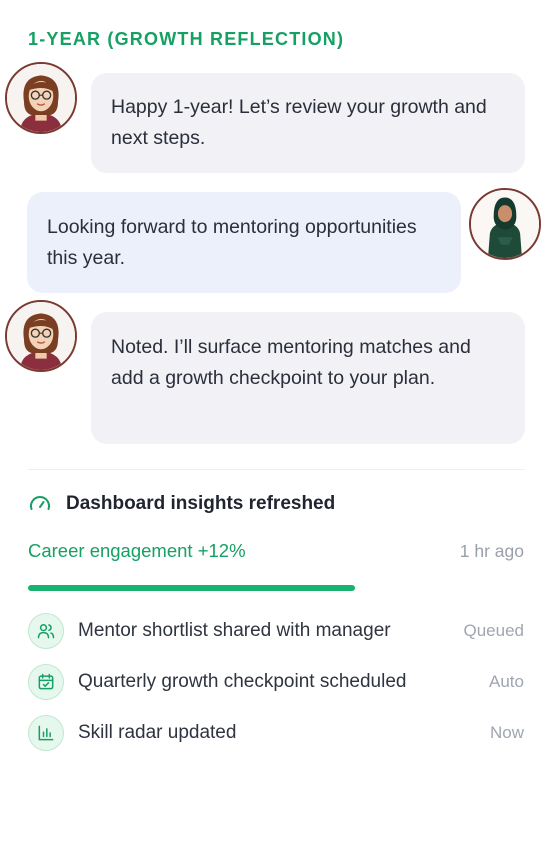 Image resolution: width=547 pixels, height=865 pixels. What do you see at coordinates (506, 681) in the screenshot?
I see `activity-status: Auto` at bounding box center [506, 681].